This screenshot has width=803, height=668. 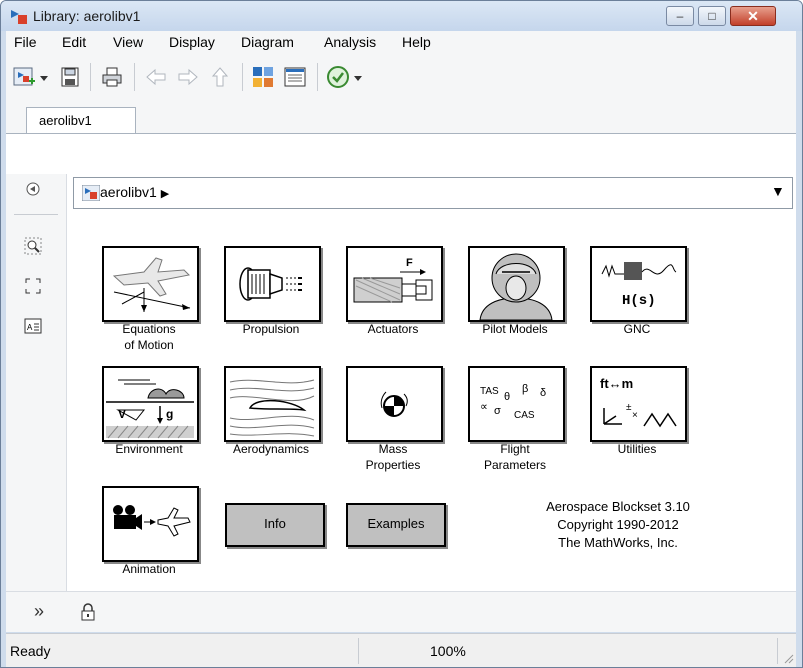 What do you see at coordinates (33, 286) in the screenshot?
I see `fit-to-view-icon` at bounding box center [33, 286].